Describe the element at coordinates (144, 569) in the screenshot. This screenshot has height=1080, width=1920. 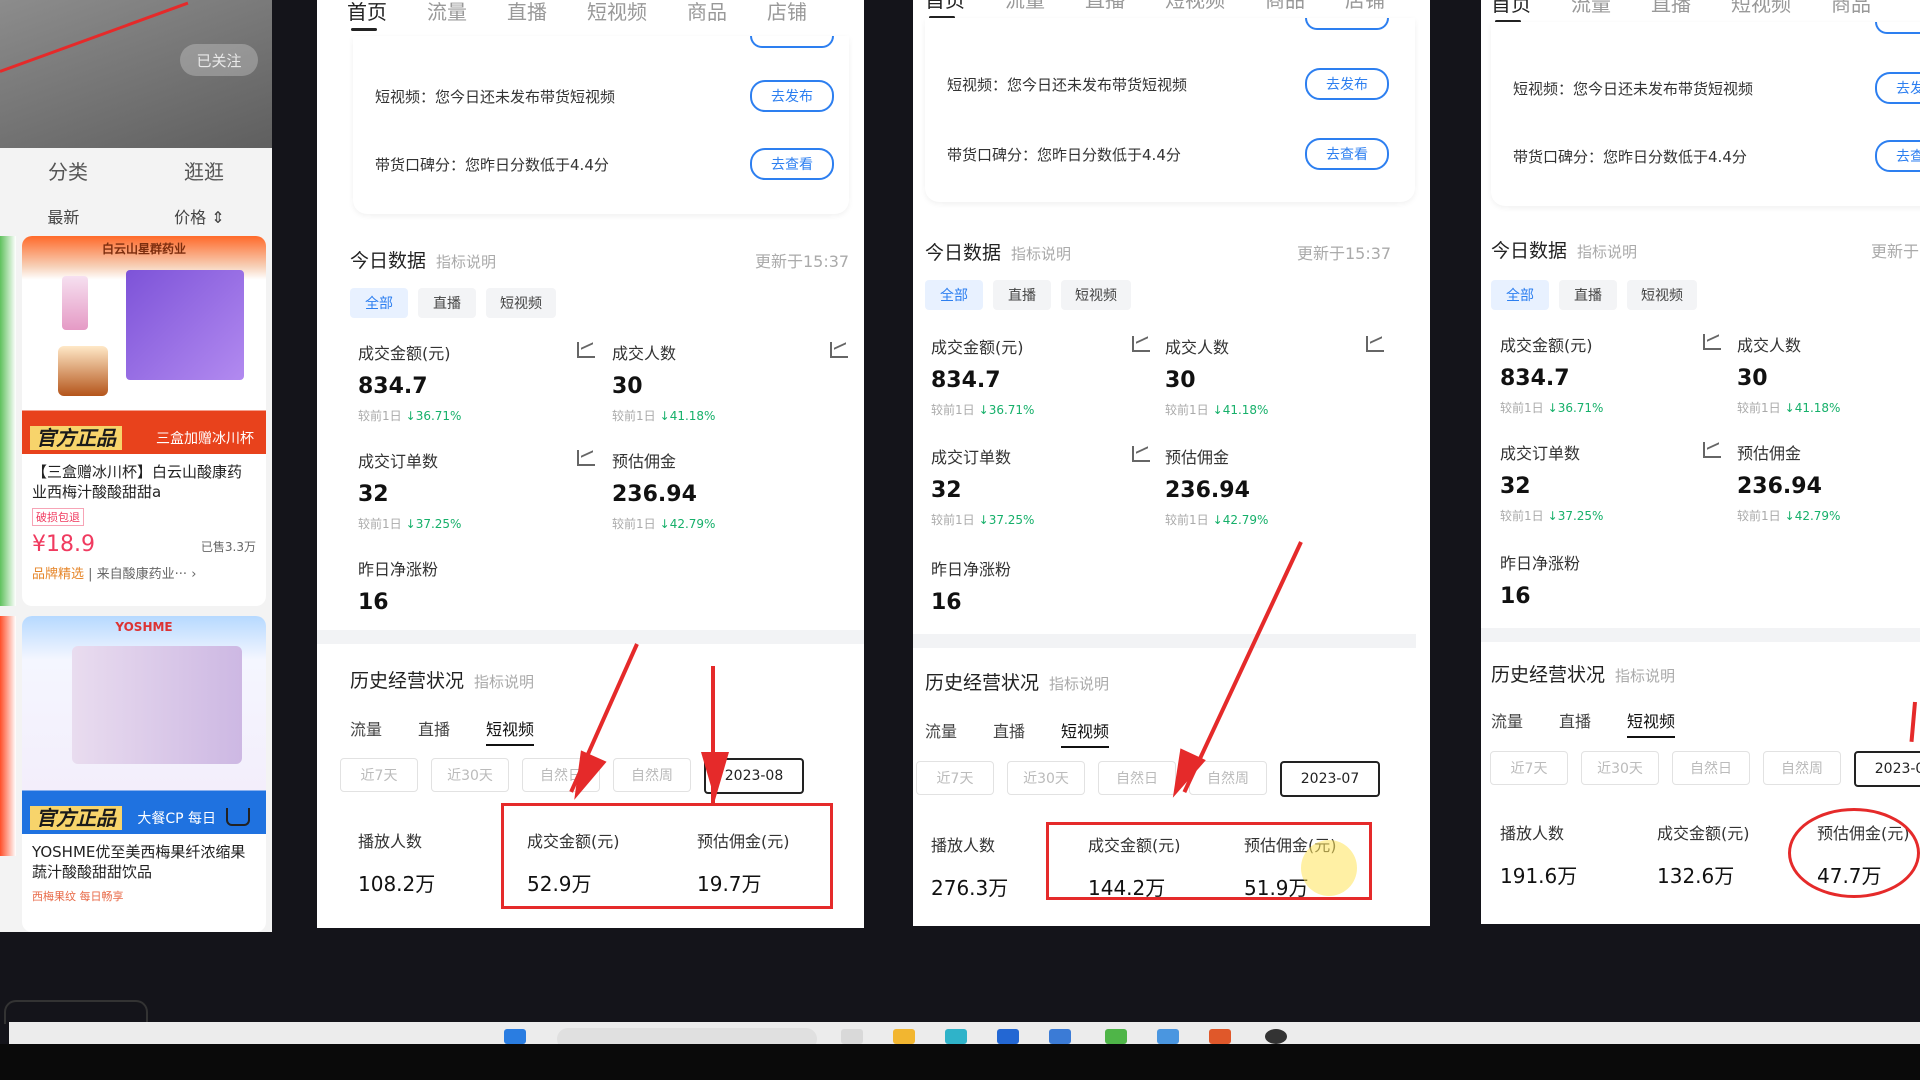
I see `product-store: 品牌精选 | 来自酸康药业··· ›` at that location.